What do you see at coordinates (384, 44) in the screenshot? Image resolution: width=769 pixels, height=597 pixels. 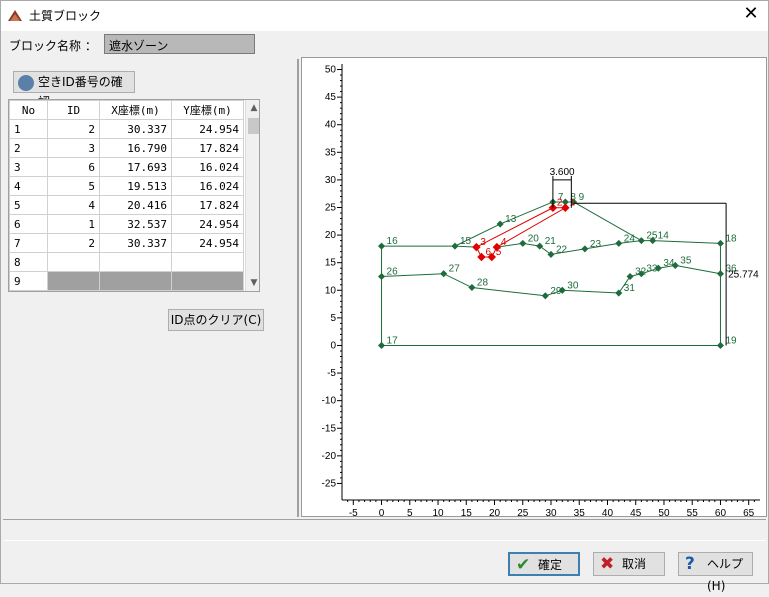 I see `block-name-row: ブロック名称 ： 遮水ゾーン` at bounding box center [384, 44].